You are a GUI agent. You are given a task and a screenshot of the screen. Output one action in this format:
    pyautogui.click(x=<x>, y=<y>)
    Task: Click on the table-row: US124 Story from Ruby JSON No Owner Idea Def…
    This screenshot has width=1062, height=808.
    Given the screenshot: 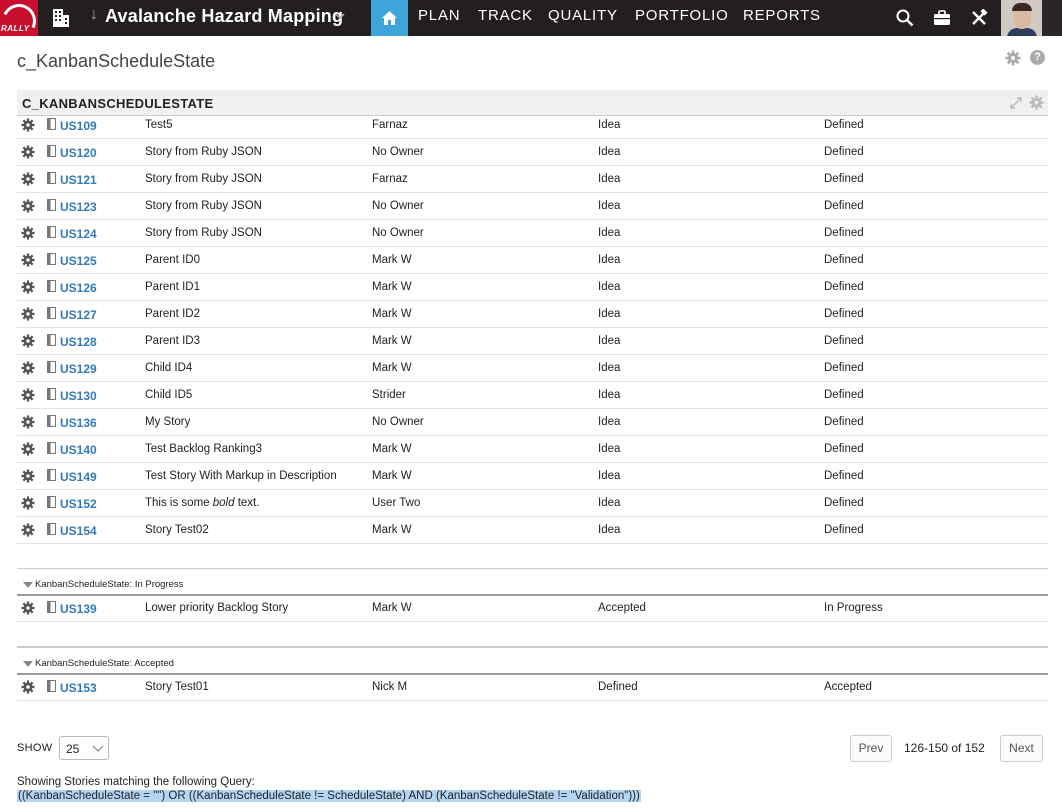 What is the action you would take?
    pyautogui.click(x=532, y=233)
    